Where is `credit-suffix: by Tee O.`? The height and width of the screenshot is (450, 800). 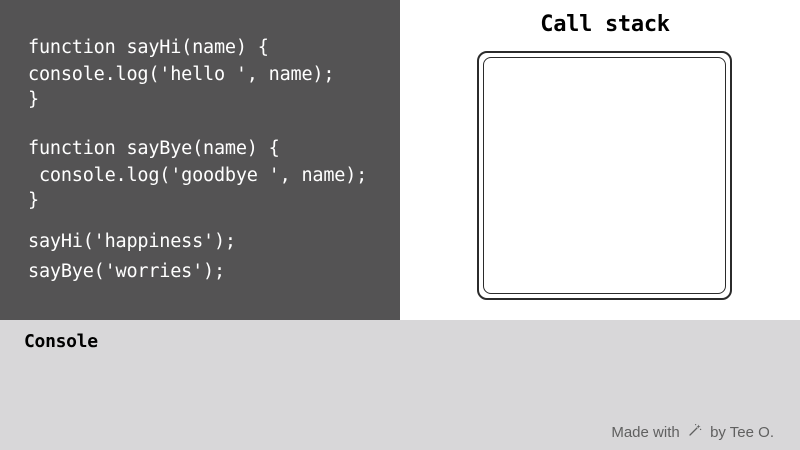 credit-suffix: by Tee O. is located at coordinates (742, 432).